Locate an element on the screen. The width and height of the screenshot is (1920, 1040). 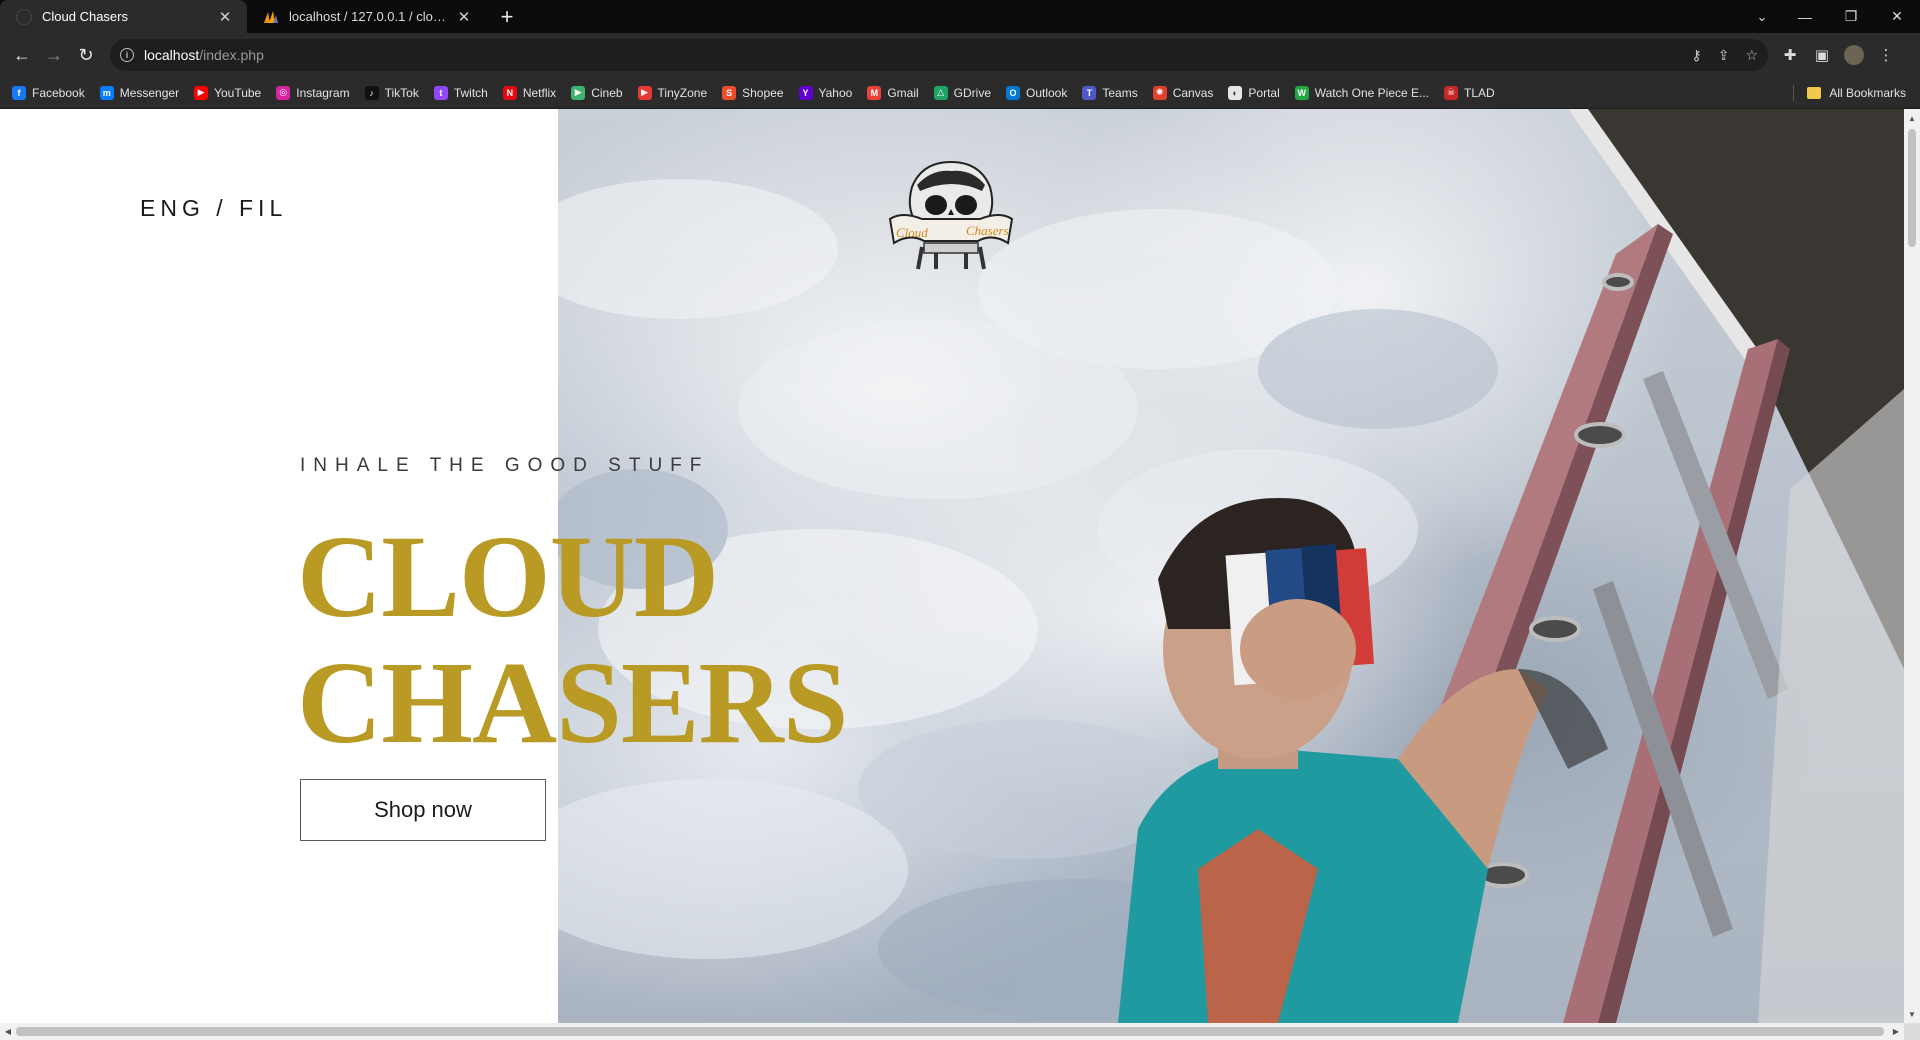
bookmark-item: ◐ Portal is located at coordinates (1254, 92).